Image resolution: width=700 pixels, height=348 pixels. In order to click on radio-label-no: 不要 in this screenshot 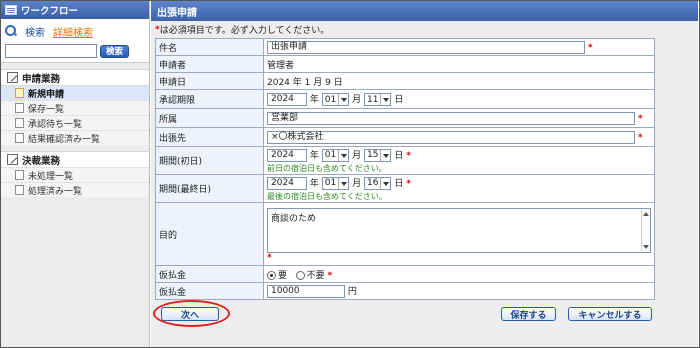, I will do `click(316, 276)`.